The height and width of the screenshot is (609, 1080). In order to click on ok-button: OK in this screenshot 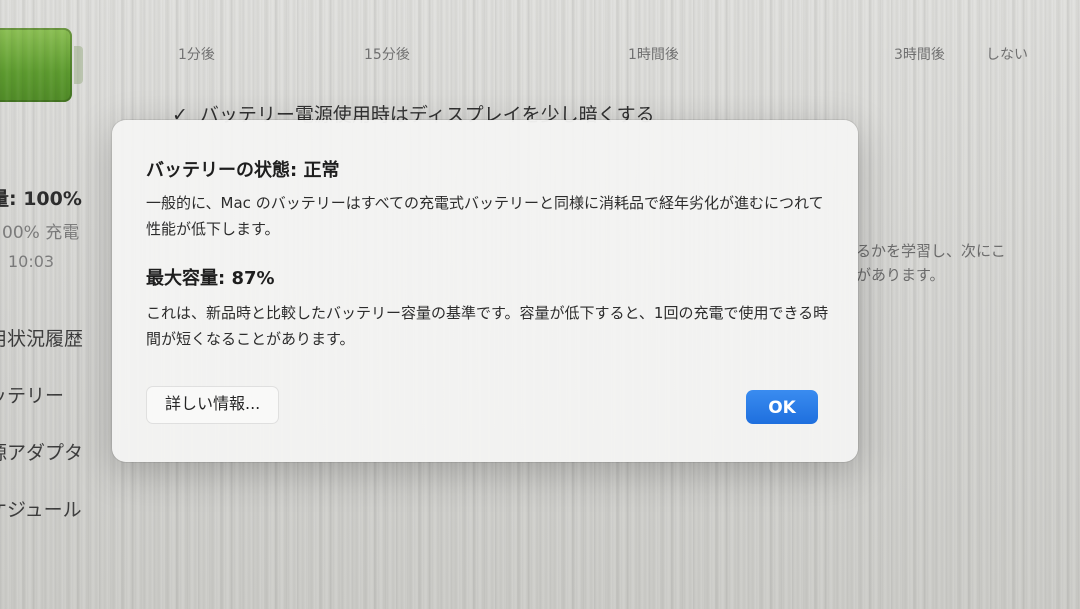, I will do `click(782, 407)`.